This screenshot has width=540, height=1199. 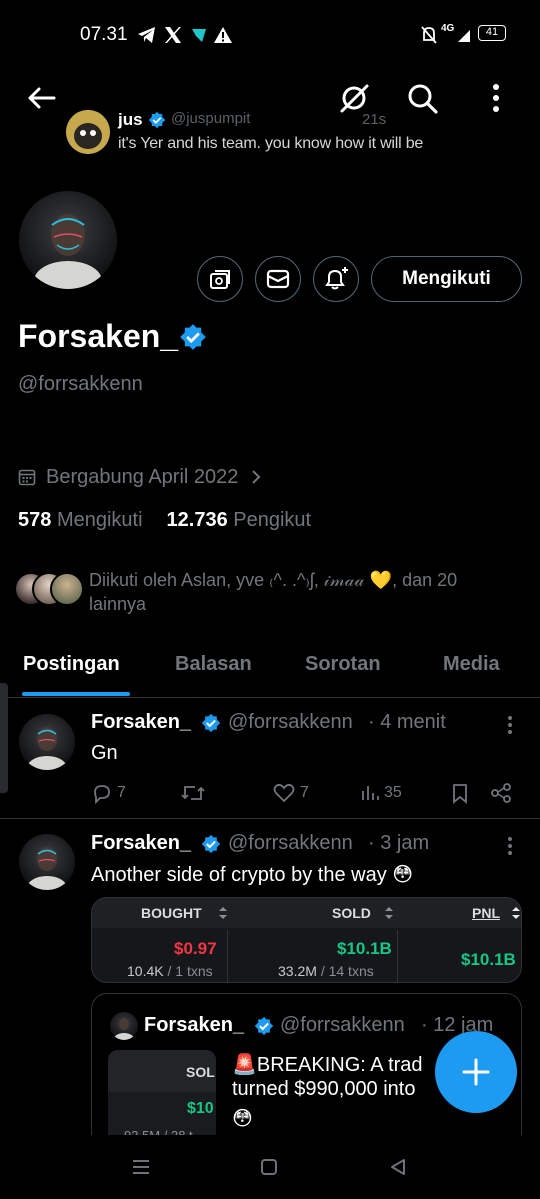 What do you see at coordinates (68, 240) in the screenshot?
I see `profile-avatar` at bounding box center [68, 240].